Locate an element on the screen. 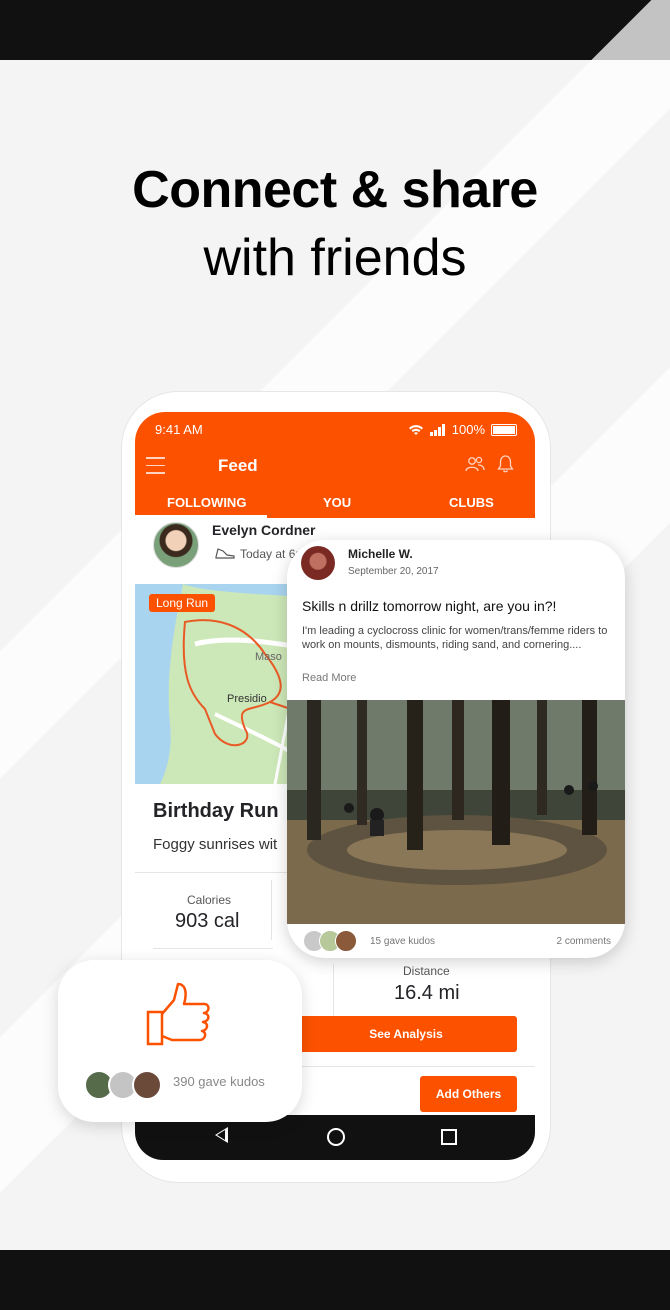 This screenshot has height=1310, width=670. menu-icon is located at coordinates (155, 468).